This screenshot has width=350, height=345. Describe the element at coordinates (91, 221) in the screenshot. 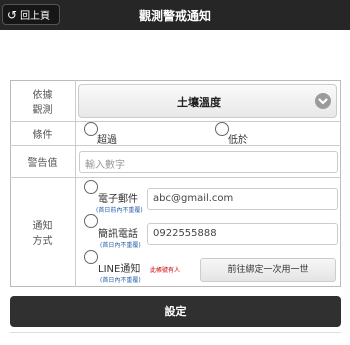

I see `sms-radio` at that location.